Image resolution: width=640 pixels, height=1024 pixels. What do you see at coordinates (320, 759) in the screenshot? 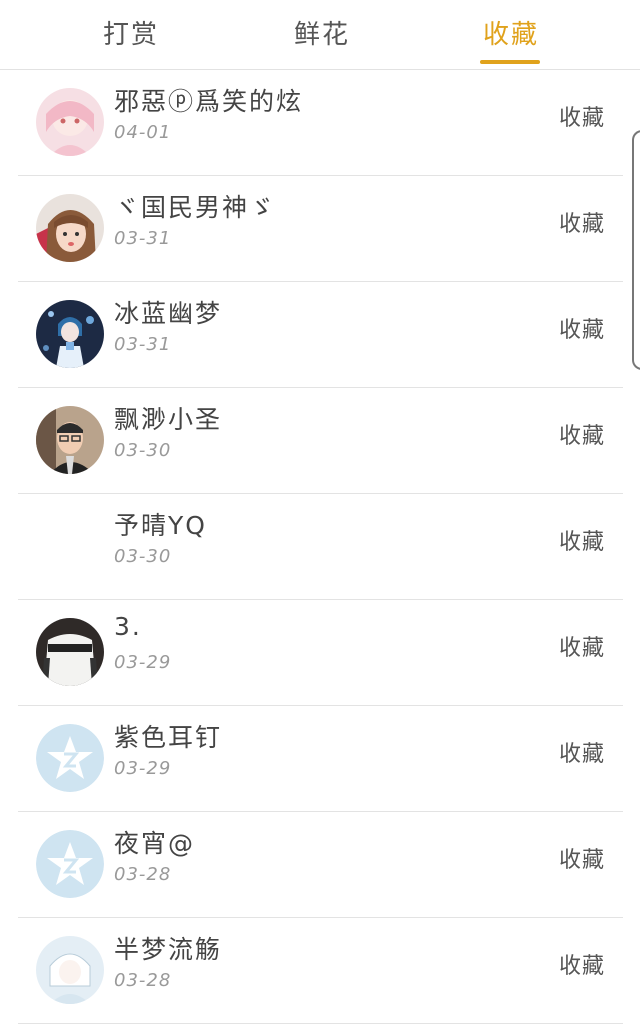
I see `list-item: 紫色耳钉 03-29 收藏` at bounding box center [320, 759].